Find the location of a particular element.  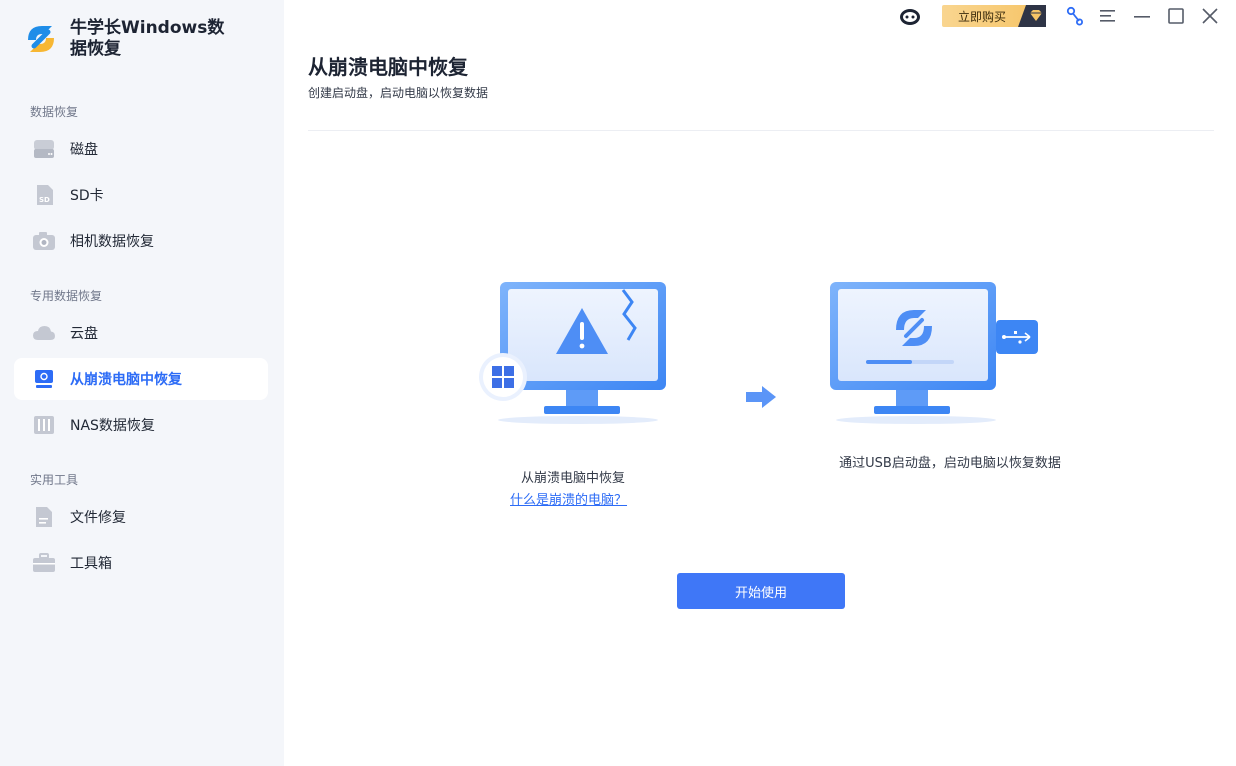

section-title-data-recovery: 数据恢复 is located at coordinates (54, 112).